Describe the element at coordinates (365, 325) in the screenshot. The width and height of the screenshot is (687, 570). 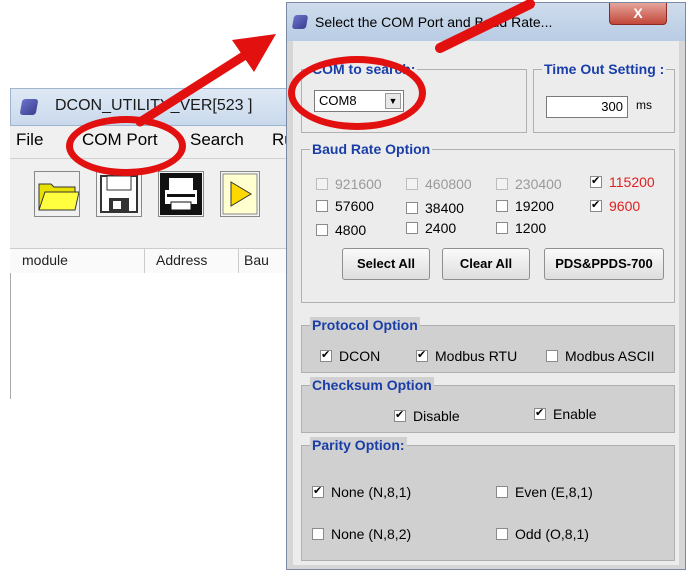
I see `protocol-title: Protocol Option` at that location.